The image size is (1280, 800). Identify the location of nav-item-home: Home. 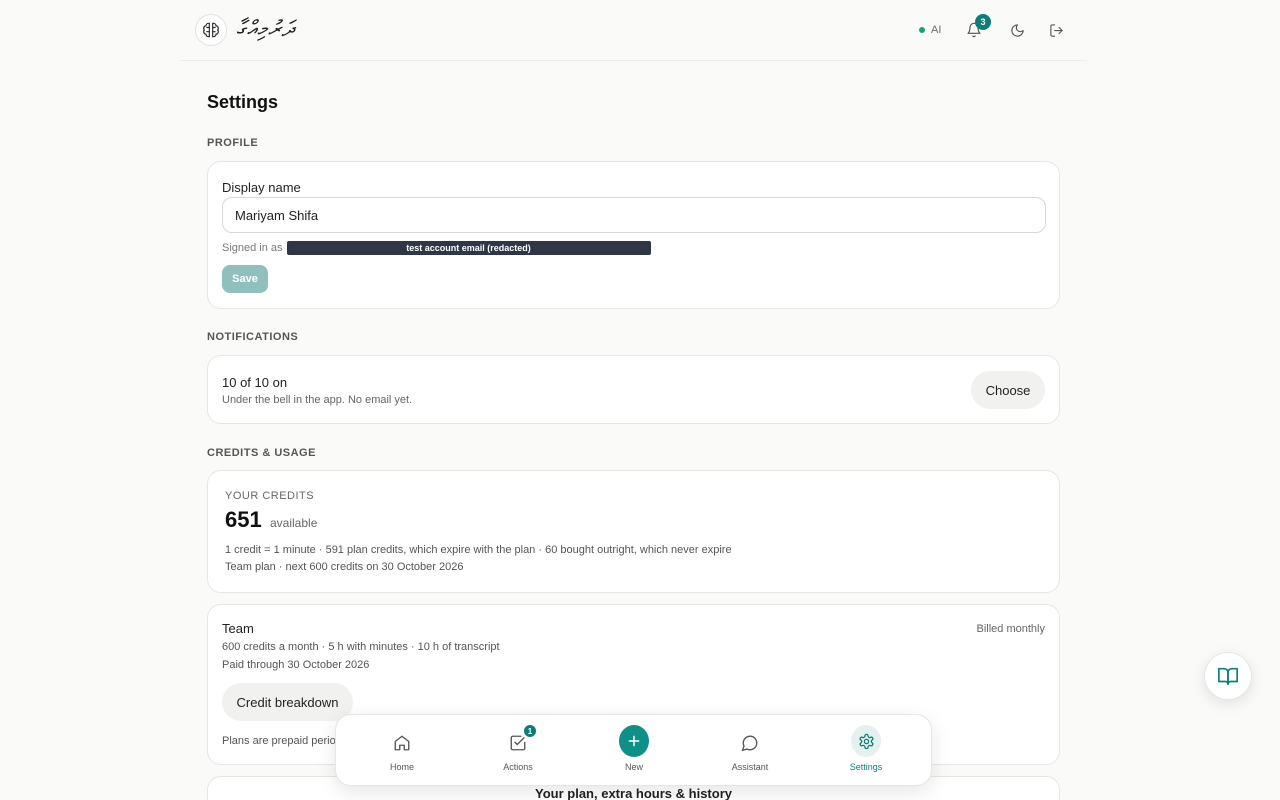
(402, 751).